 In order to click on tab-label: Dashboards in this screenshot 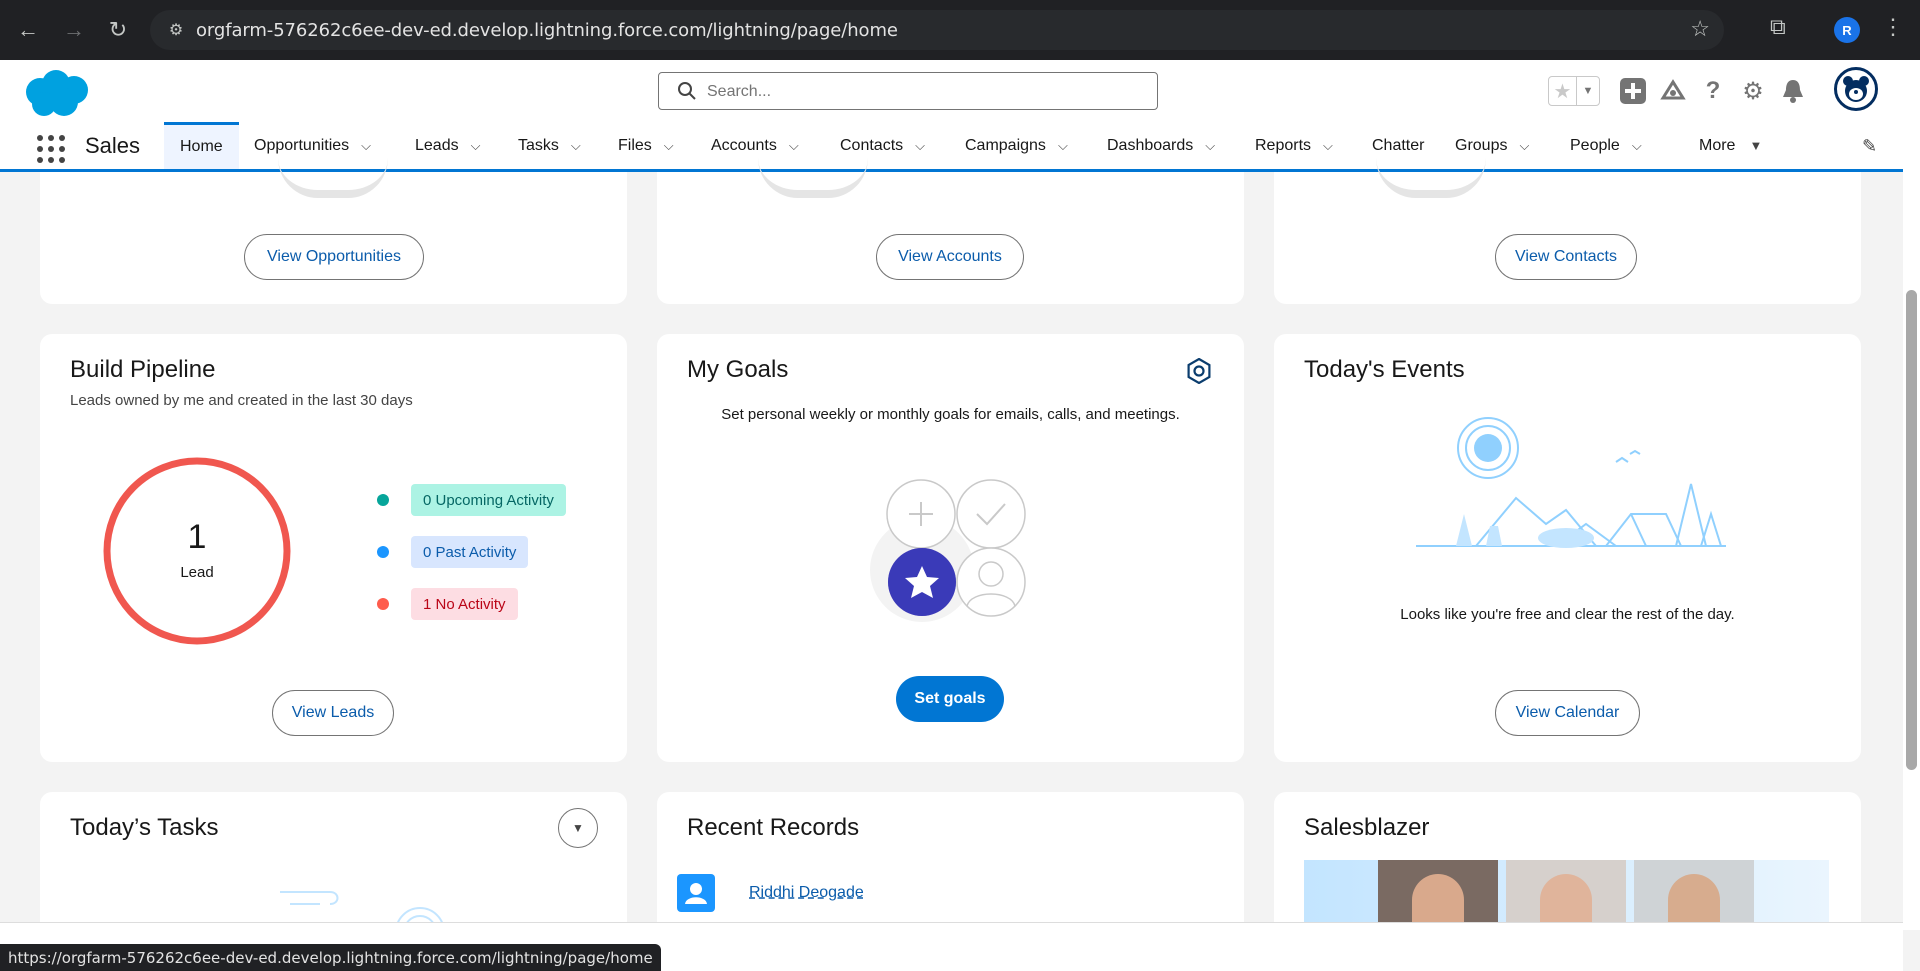, I will do `click(1150, 145)`.